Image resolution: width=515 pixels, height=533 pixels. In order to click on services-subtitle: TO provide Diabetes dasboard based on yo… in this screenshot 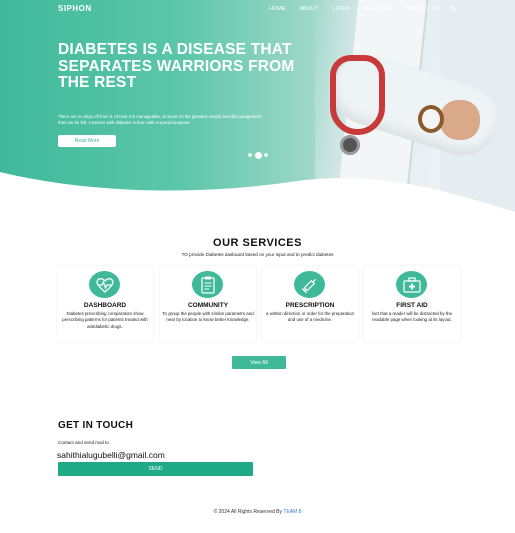, I will do `click(257, 254)`.